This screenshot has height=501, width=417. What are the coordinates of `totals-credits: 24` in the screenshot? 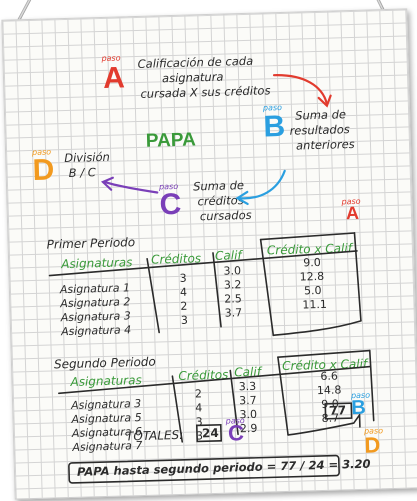 It's located at (210, 433).